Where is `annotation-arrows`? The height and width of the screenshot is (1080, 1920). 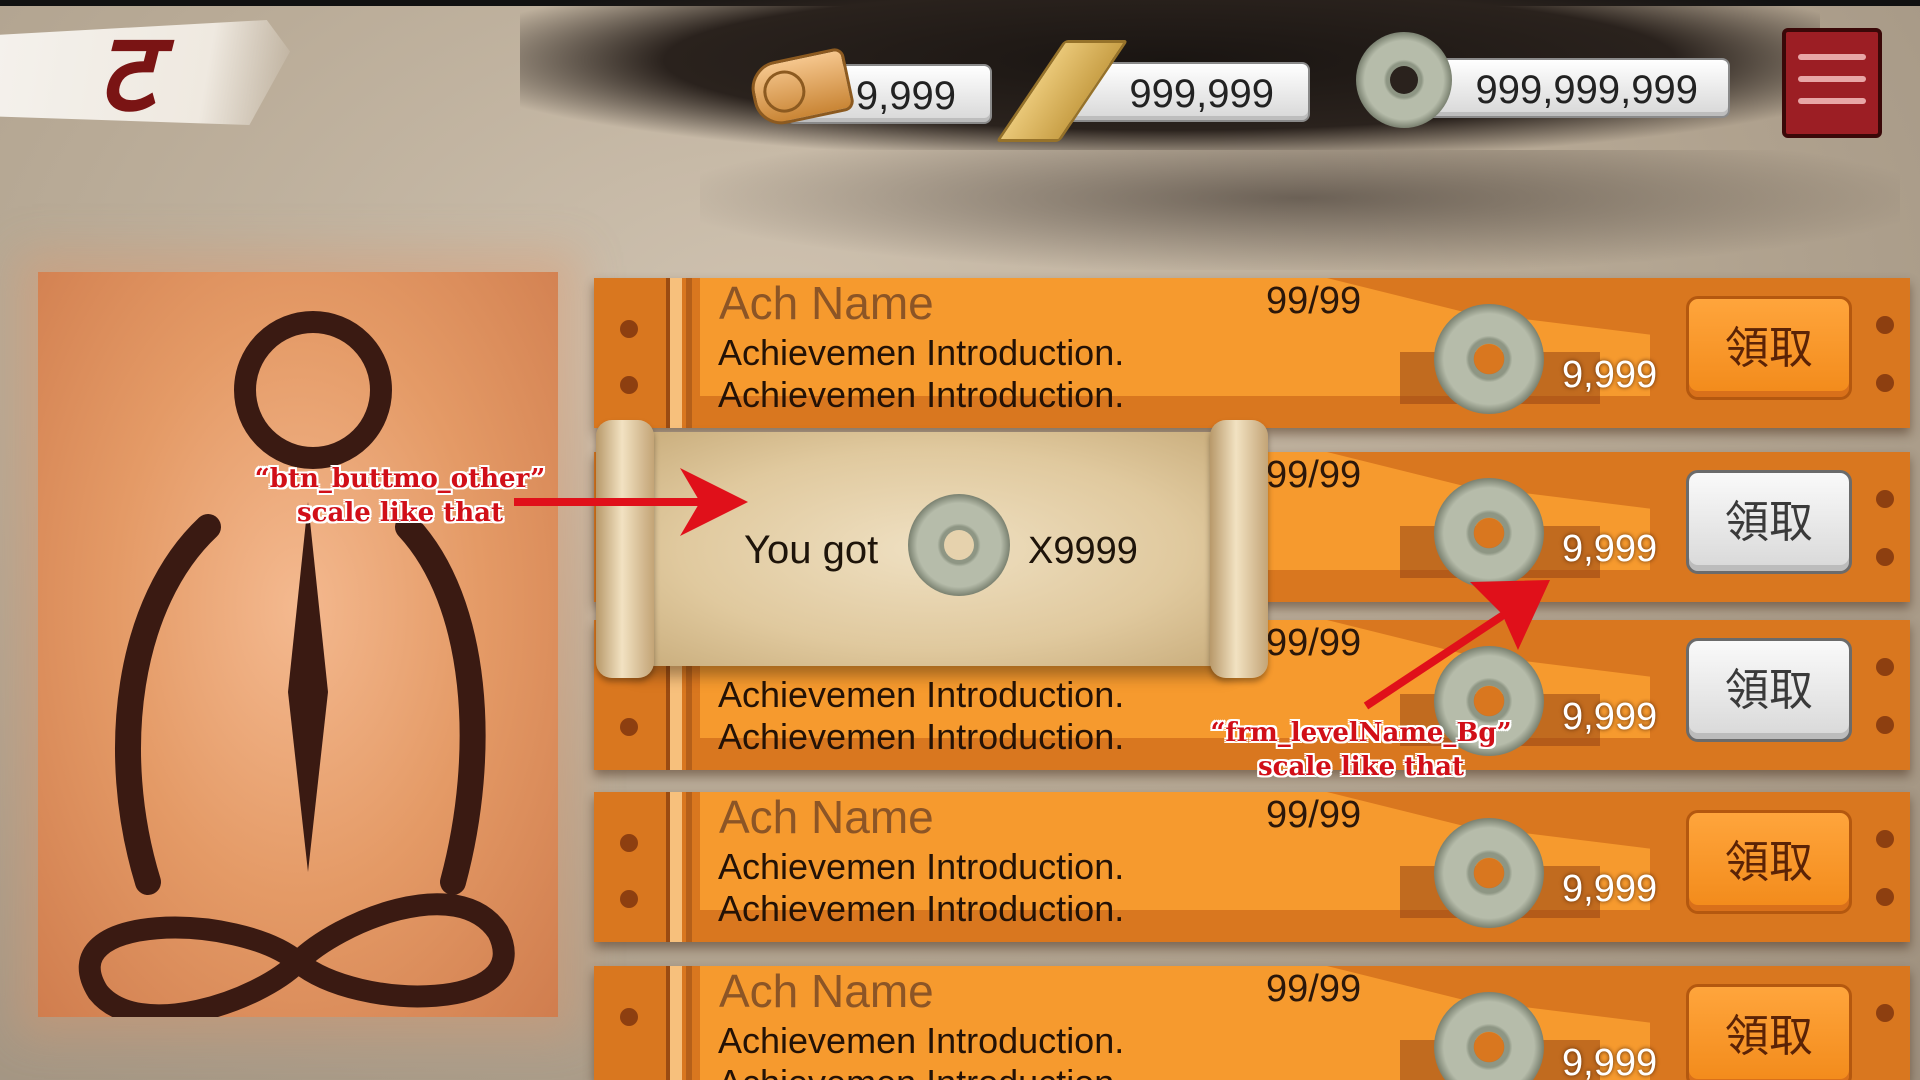 annotation-arrows is located at coordinates (1032, 589).